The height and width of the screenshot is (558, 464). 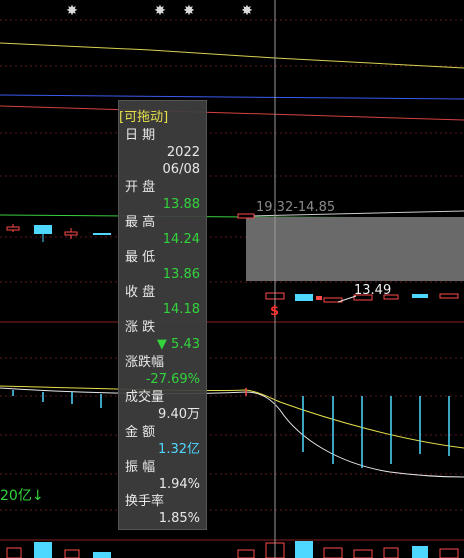 I want to click on ma-line-red, so click(x=232, y=113).